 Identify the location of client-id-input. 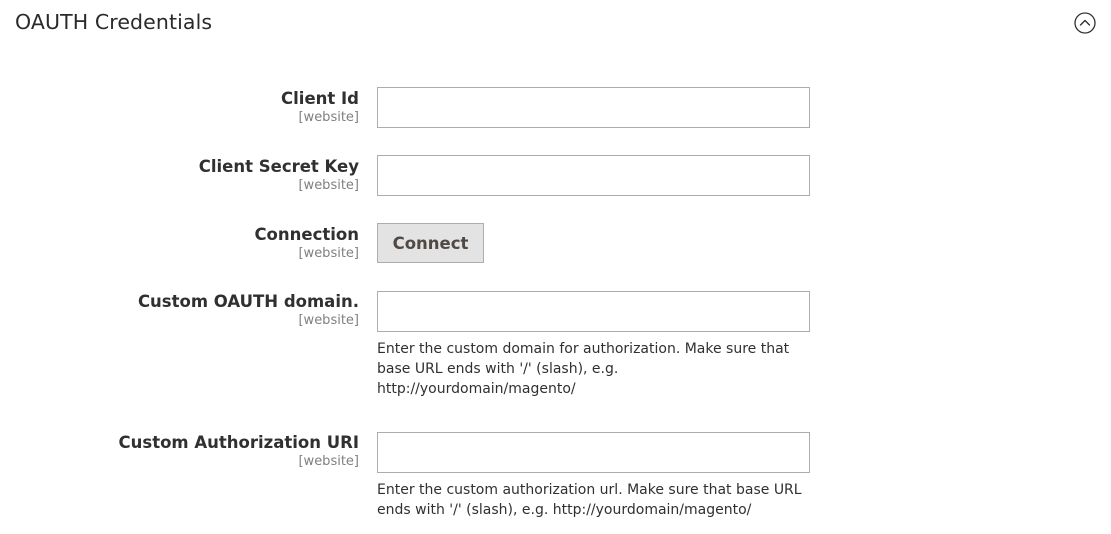
(593, 107).